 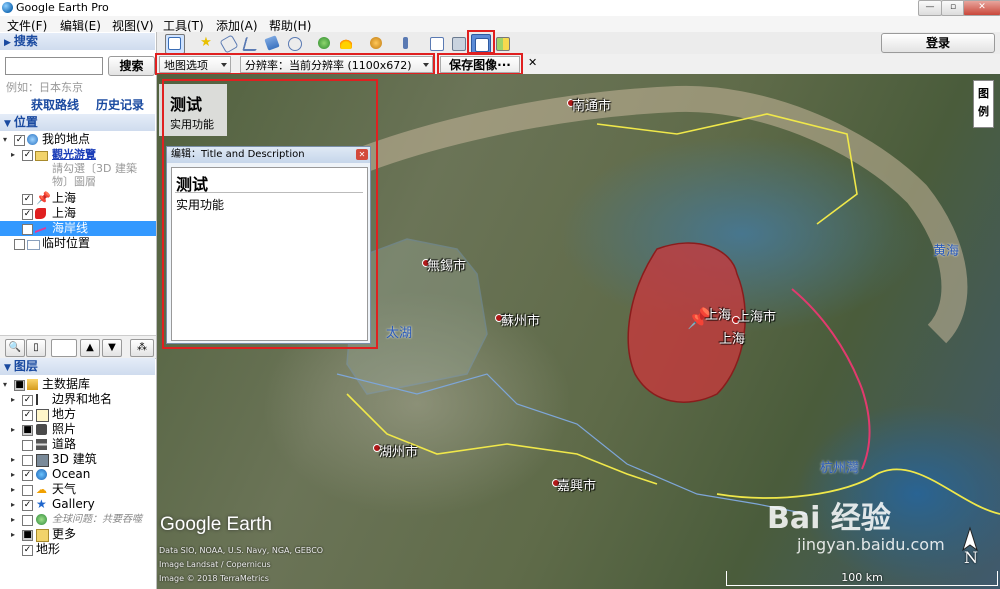 What do you see at coordinates (78, 198) in the screenshot?
I see `tree-item-shanghai-pin: ✓ 📌 上海` at bounding box center [78, 198].